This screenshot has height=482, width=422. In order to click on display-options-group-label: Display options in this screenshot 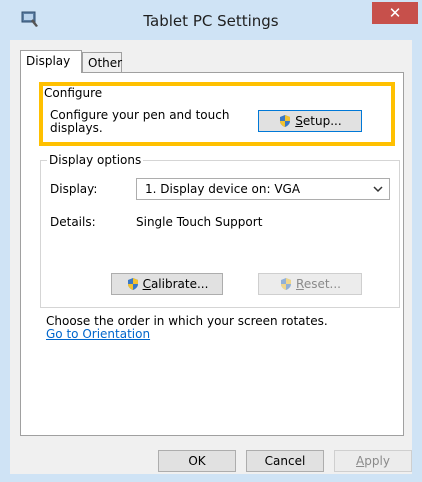, I will do `click(95, 160)`.